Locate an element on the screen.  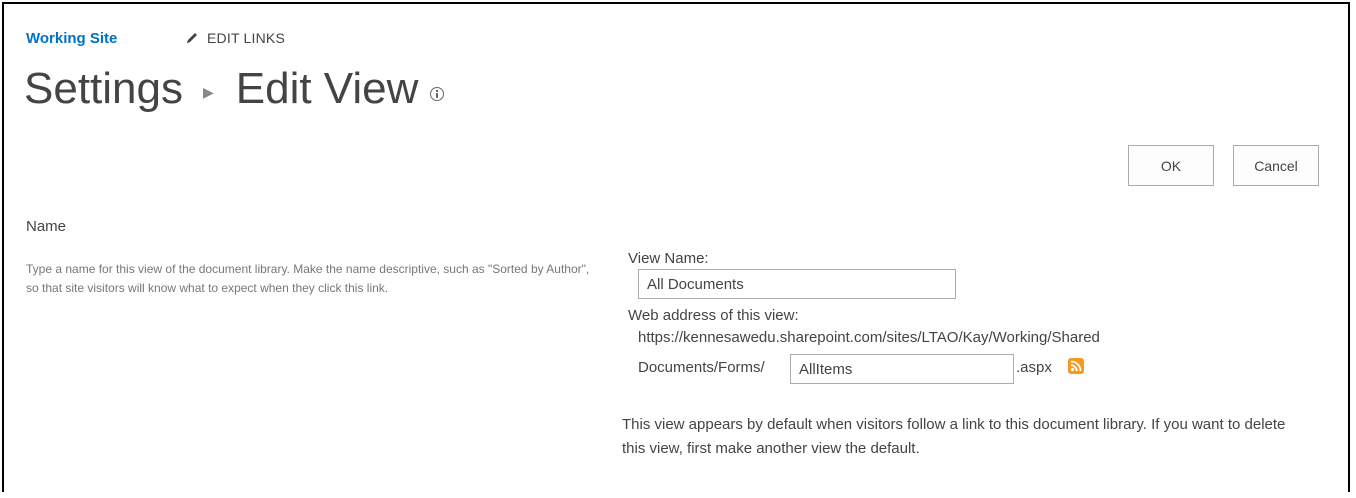
edit-links-label: EDIT LINKS is located at coordinates (246, 38).